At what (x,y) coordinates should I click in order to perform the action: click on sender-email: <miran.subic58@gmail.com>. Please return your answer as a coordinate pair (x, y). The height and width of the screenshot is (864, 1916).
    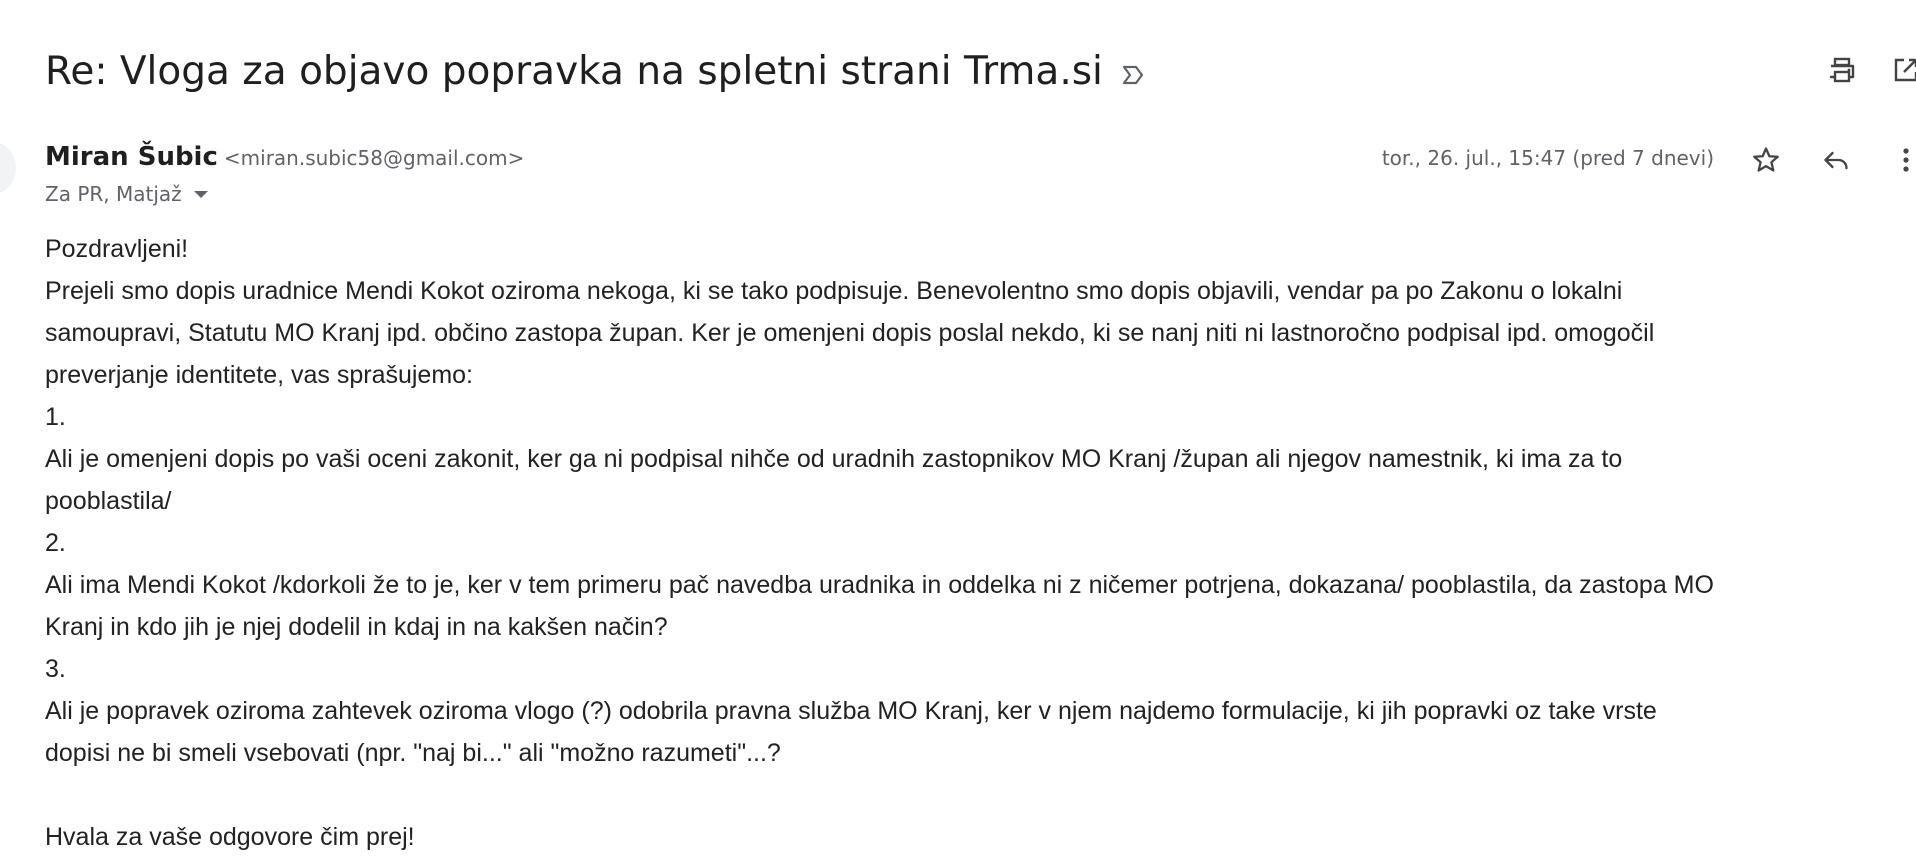
    Looking at the image, I should click on (374, 158).